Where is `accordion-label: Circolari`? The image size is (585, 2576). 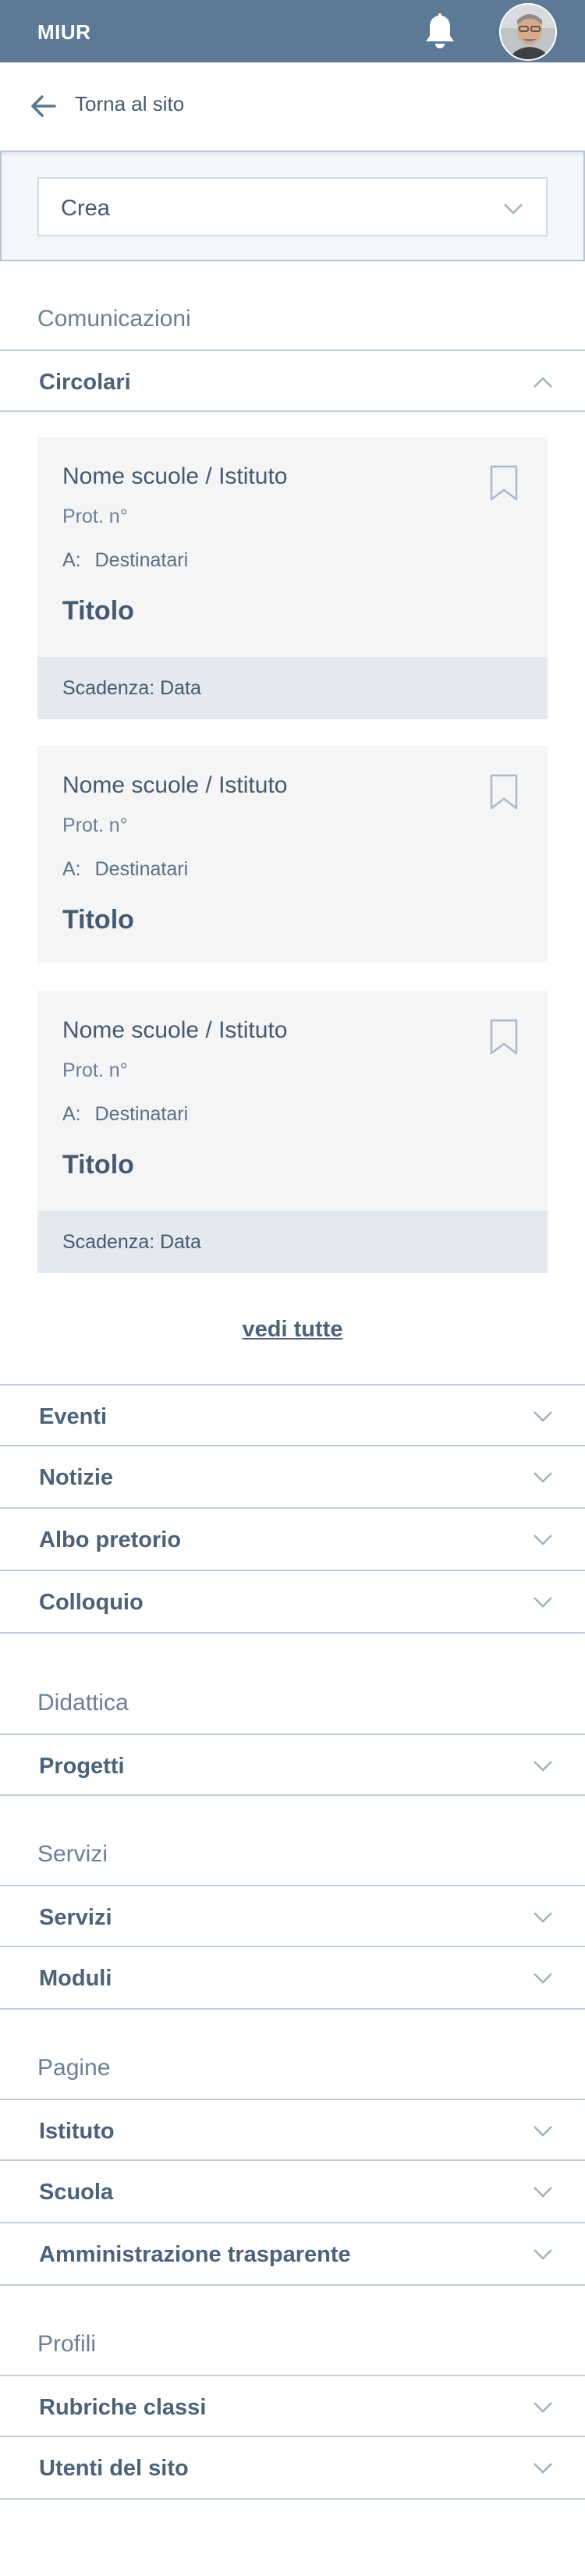
accordion-label: Circolari is located at coordinates (85, 382).